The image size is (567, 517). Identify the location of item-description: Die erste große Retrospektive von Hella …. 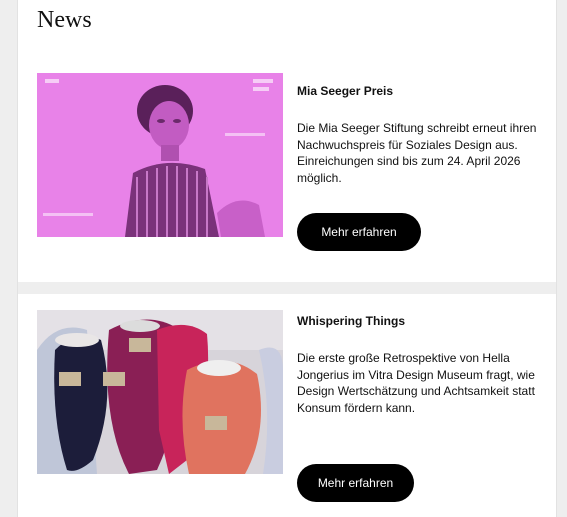
(416, 383).